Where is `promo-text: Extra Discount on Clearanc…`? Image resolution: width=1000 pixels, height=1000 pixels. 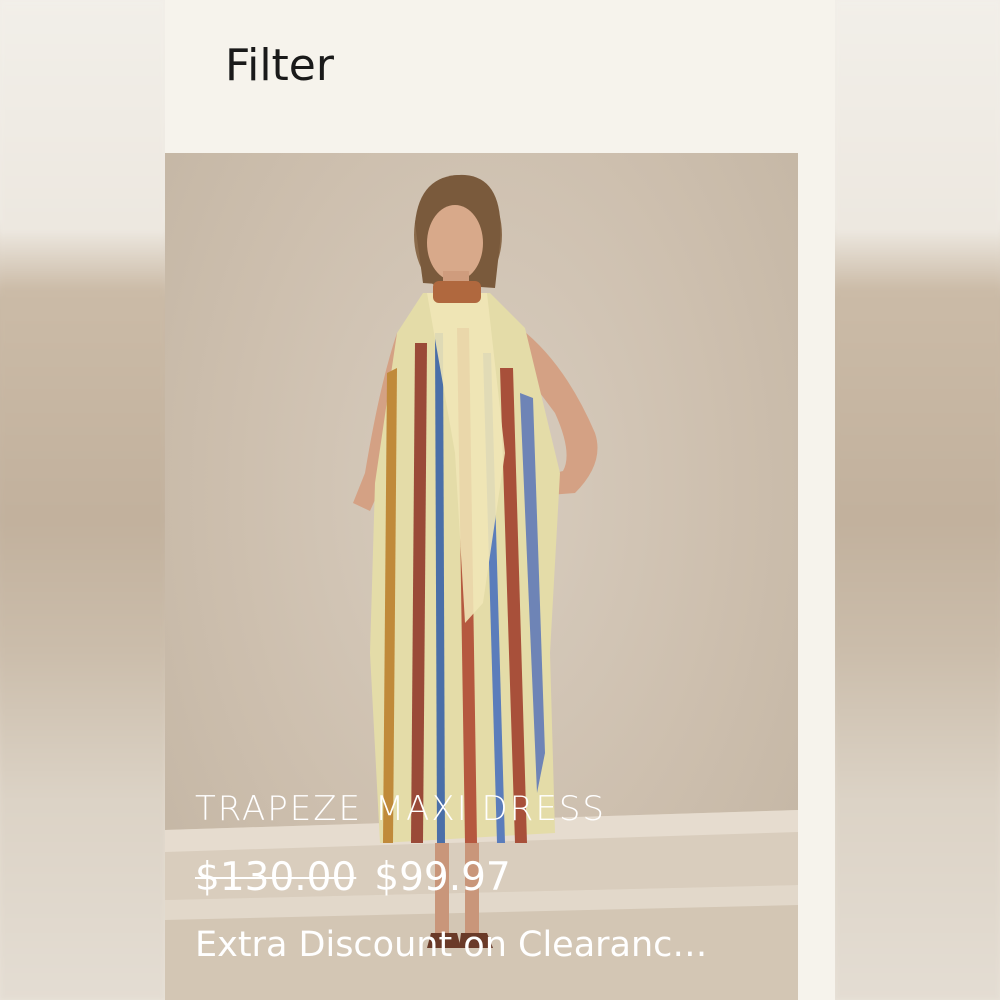
promo-text: Extra Discount on Clearanc… is located at coordinates (451, 945).